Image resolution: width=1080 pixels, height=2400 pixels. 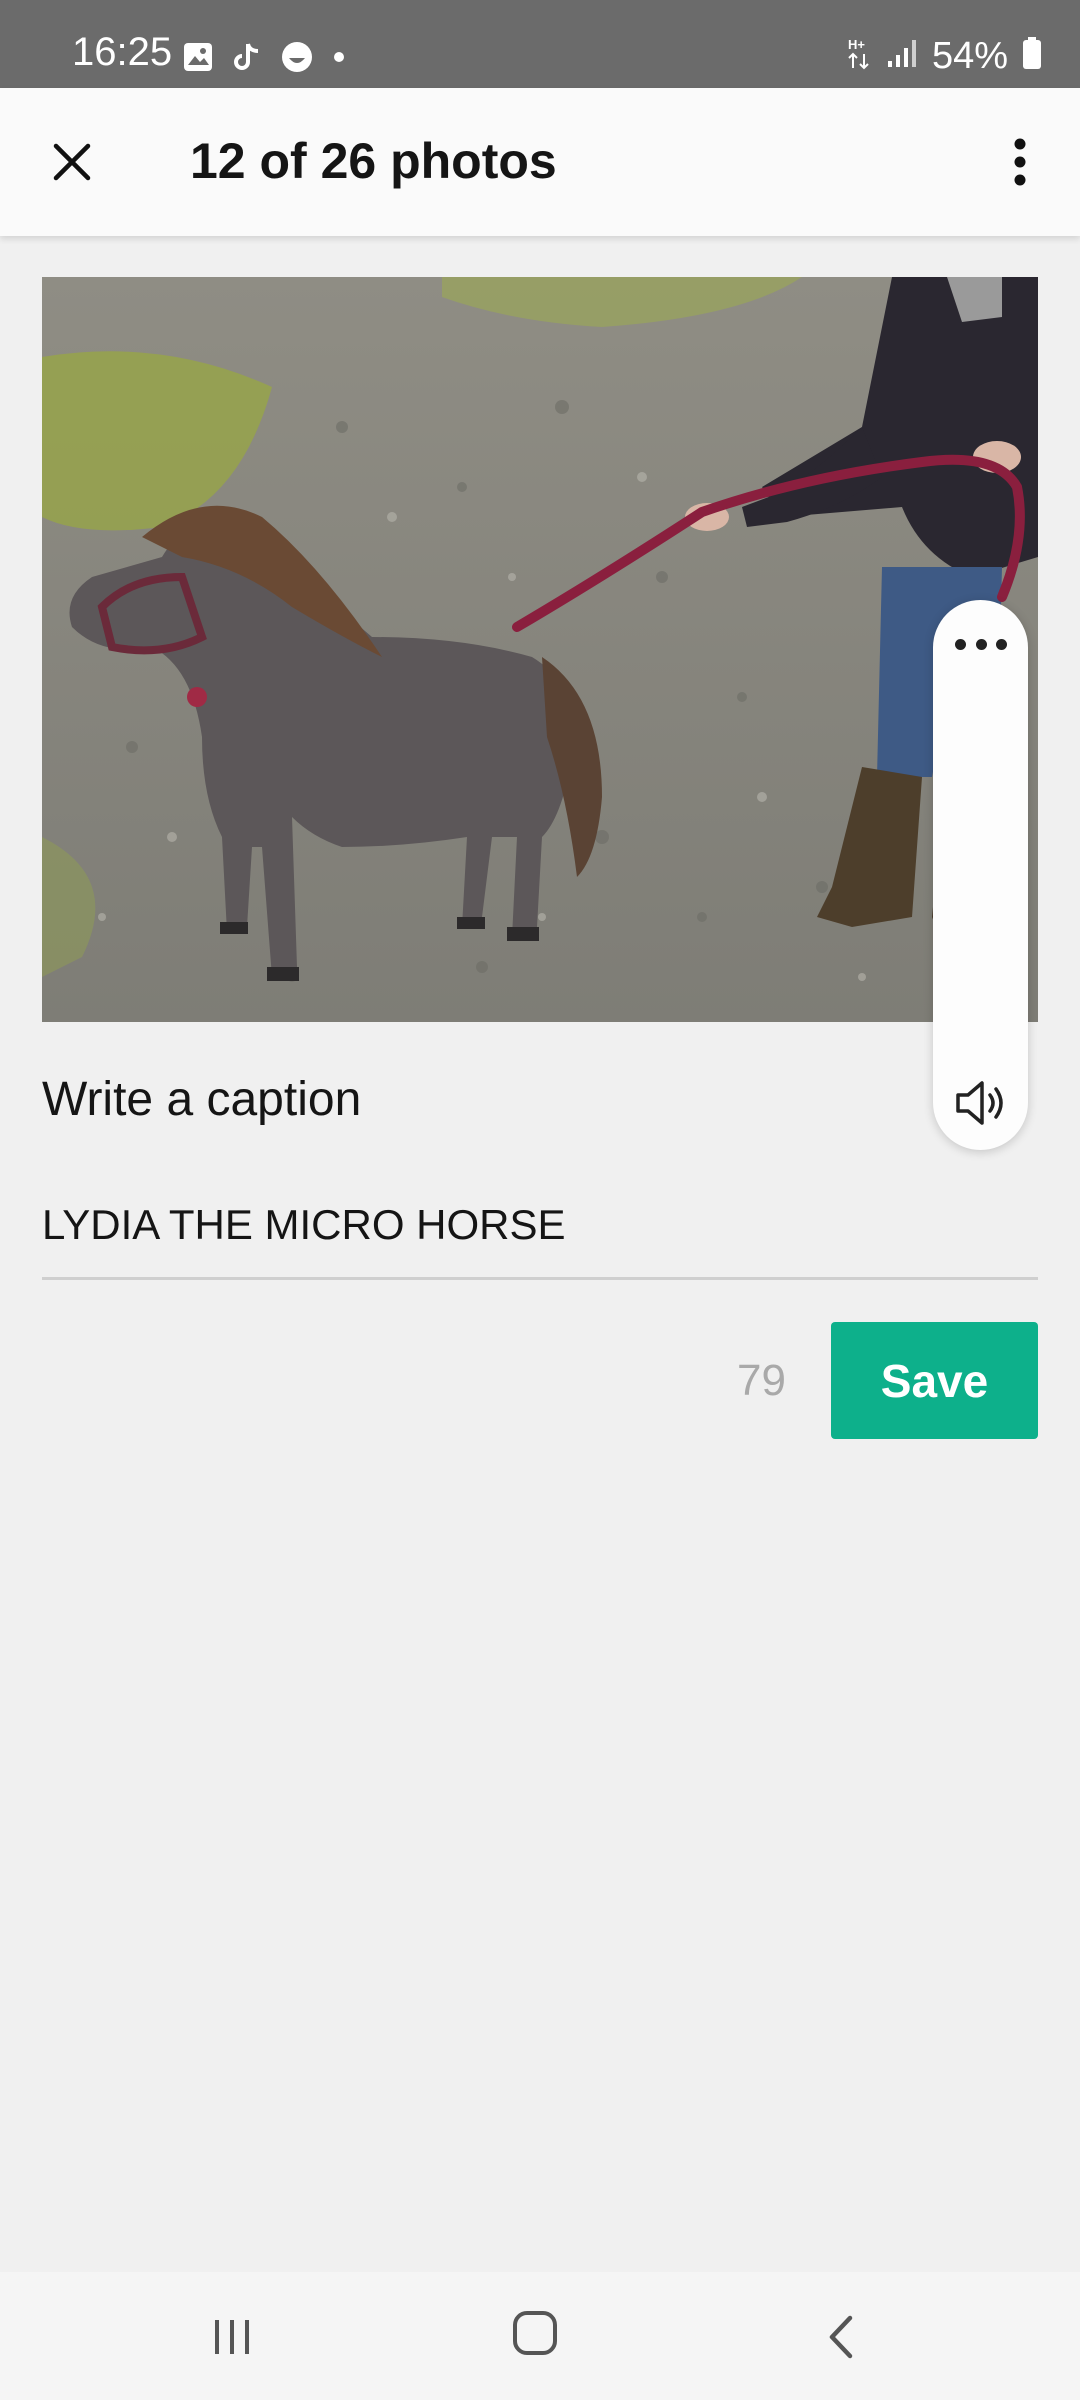 I want to click on top-app-bar: 12 of 26 photos, so click(x=540, y=162).